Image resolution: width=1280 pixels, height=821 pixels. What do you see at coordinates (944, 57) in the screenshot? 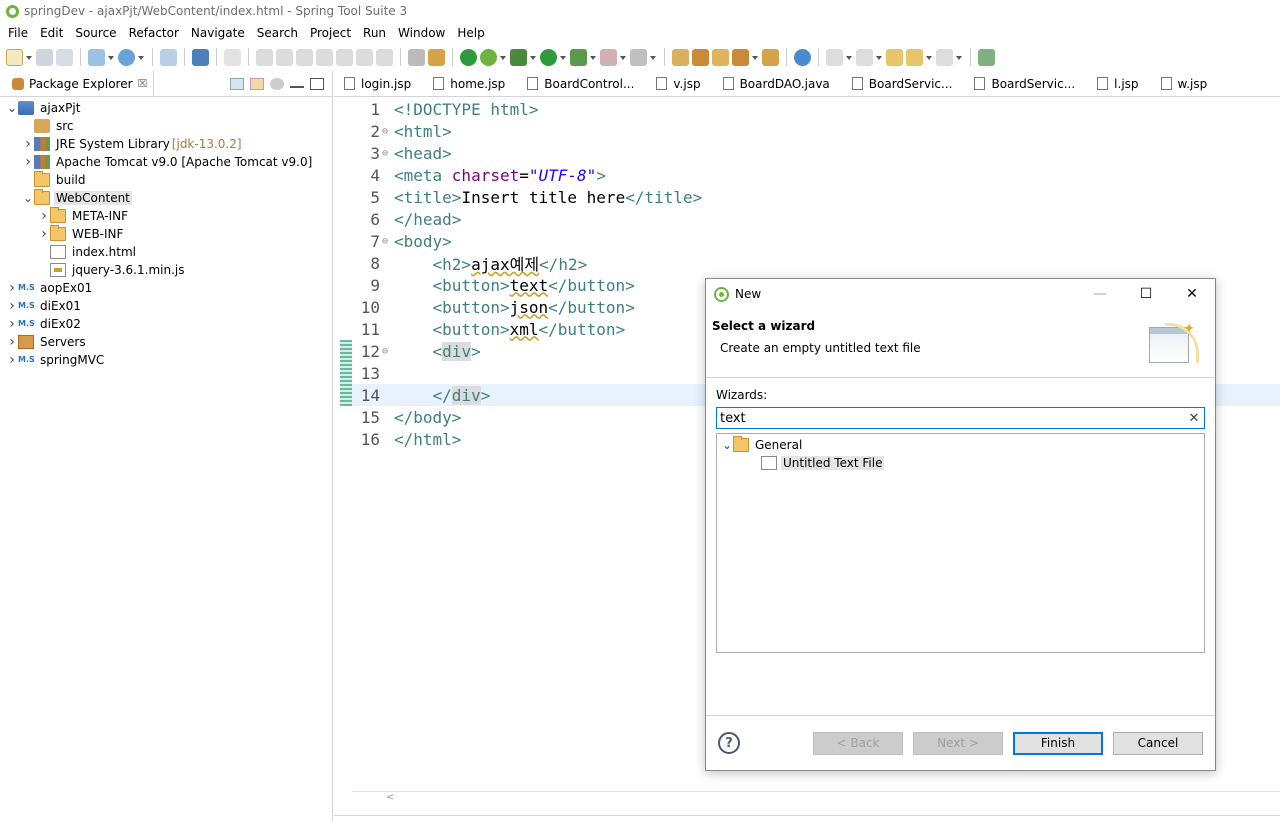
I see `forward-icon` at bounding box center [944, 57].